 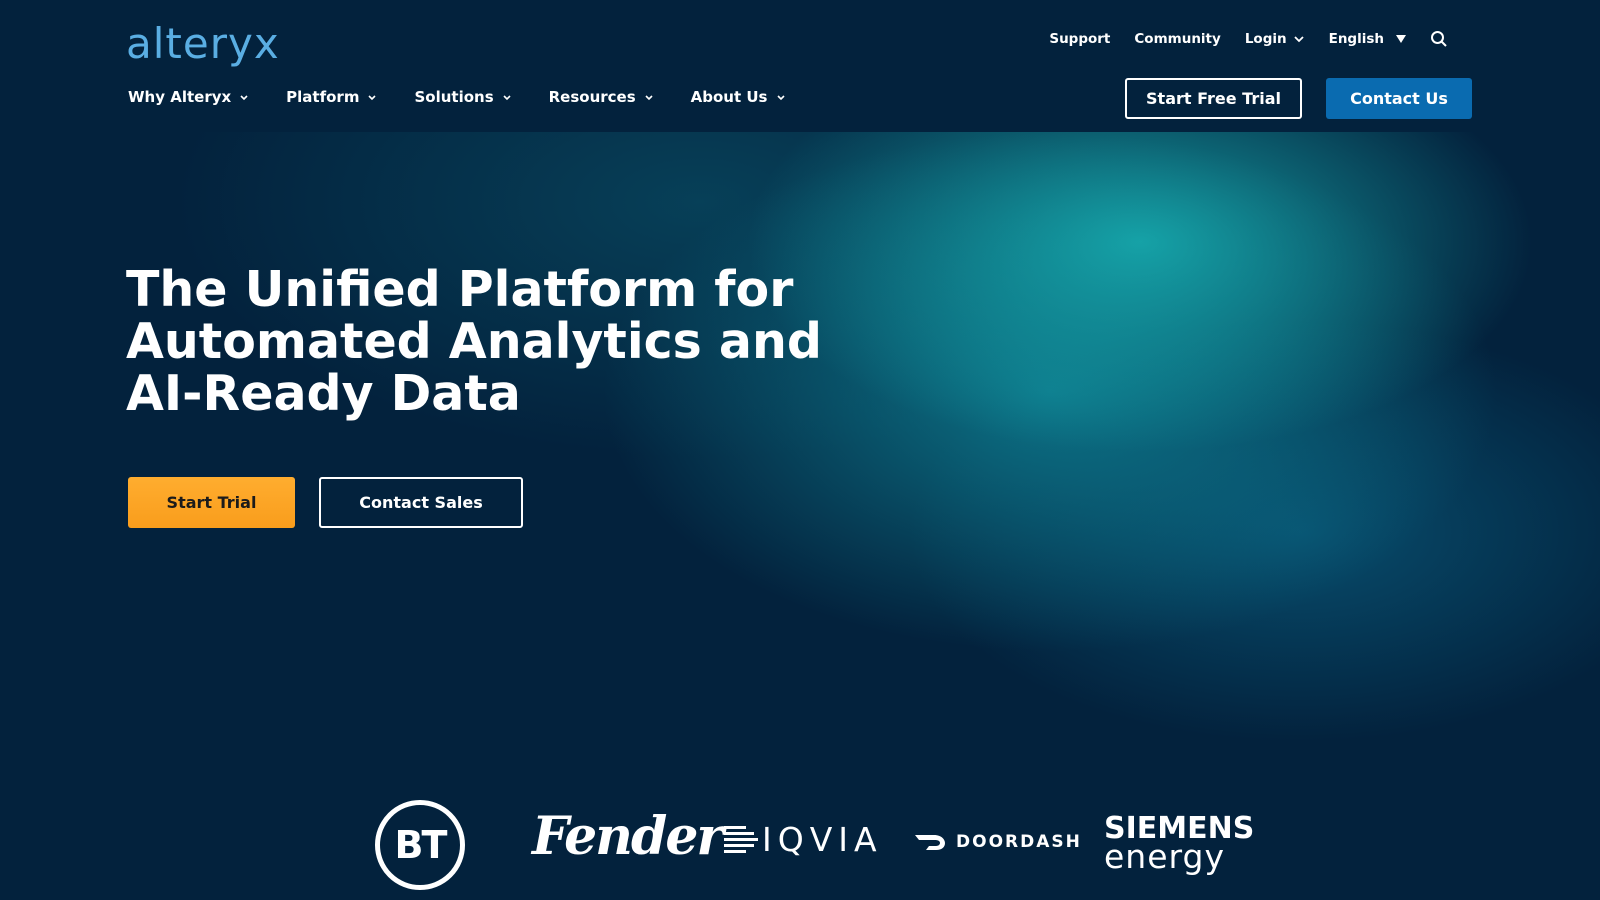 I want to click on nav-label: Resources, so click(x=592, y=97).